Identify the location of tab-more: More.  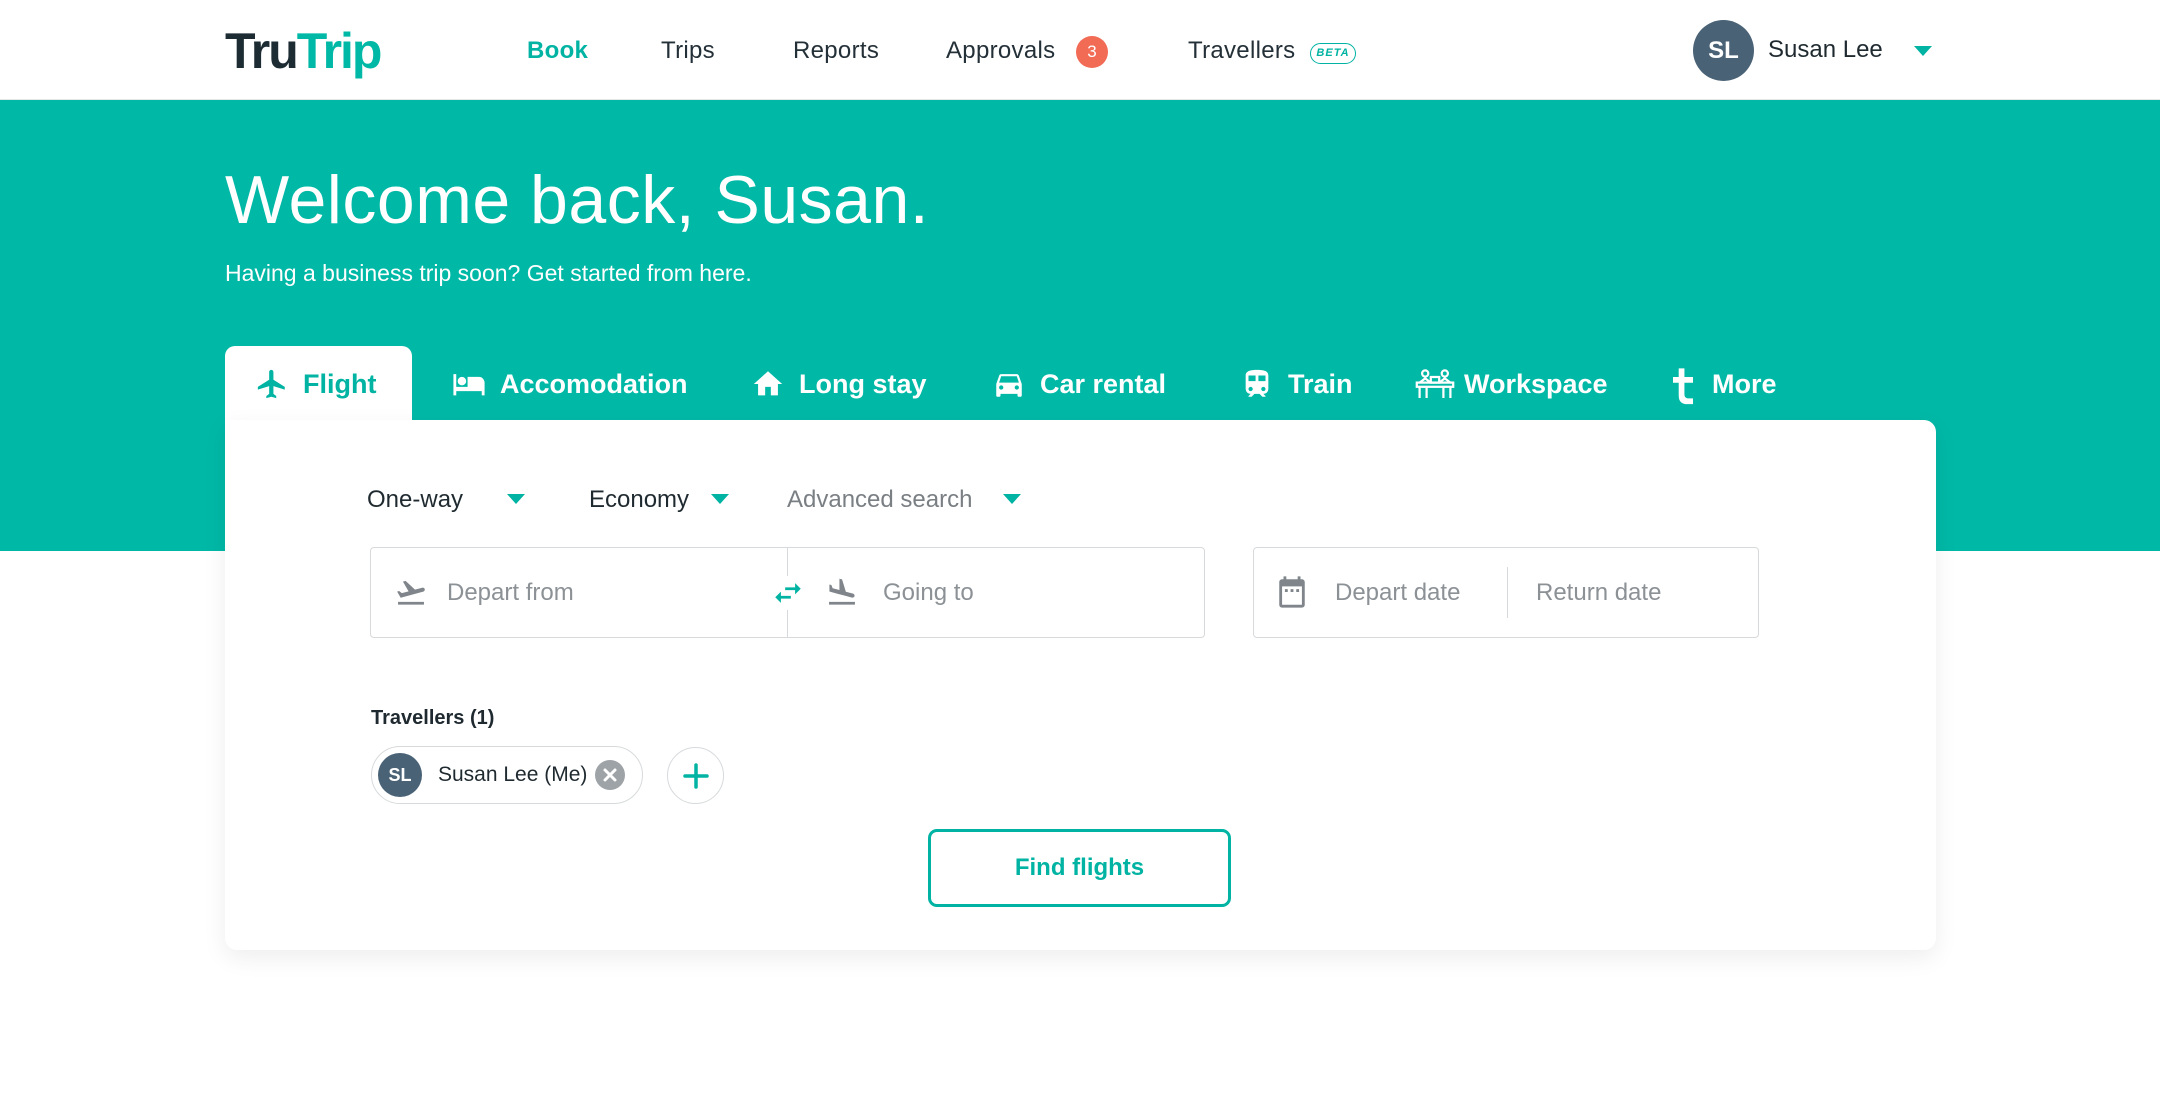
(1722, 384).